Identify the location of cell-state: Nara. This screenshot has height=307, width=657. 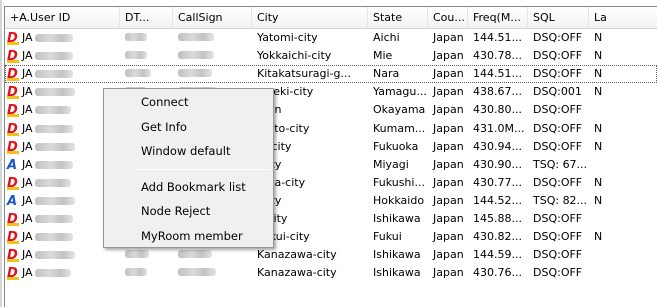
(386, 74).